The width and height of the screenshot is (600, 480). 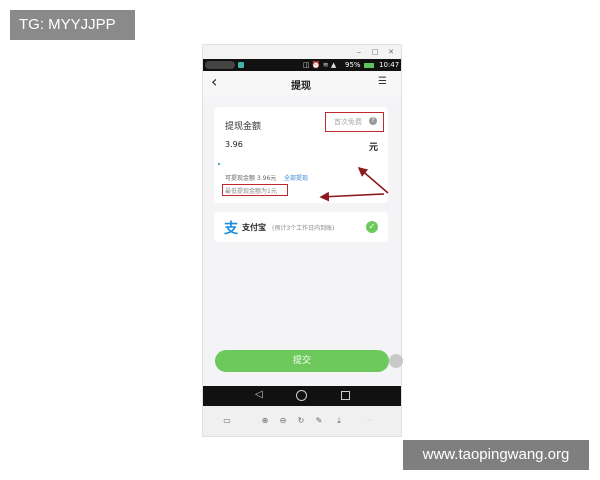 What do you see at coordinates (354, 184) in the screenshot?
I see `annotation-arrows` at bounding box center [354, 184].